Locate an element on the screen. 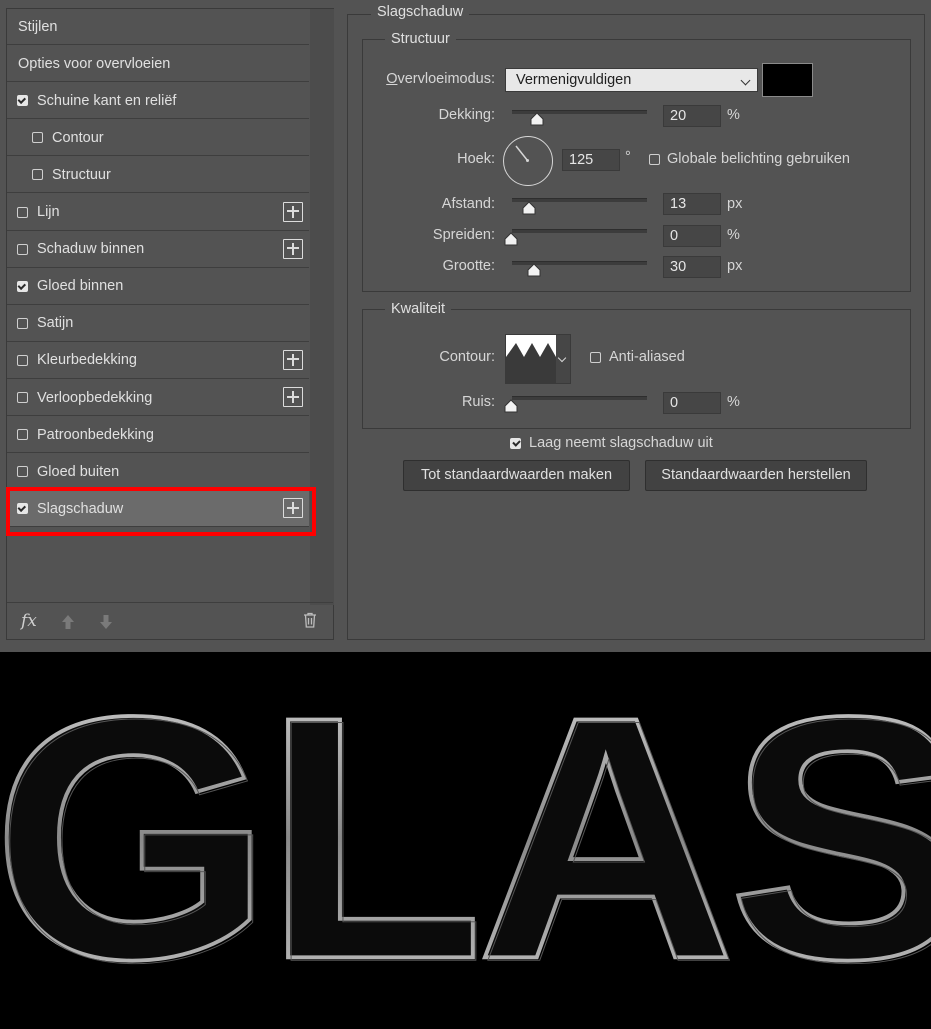 The width and height of the screenshot is (931, 1029). noise-input: 0 is located at coordinates (692, 403).